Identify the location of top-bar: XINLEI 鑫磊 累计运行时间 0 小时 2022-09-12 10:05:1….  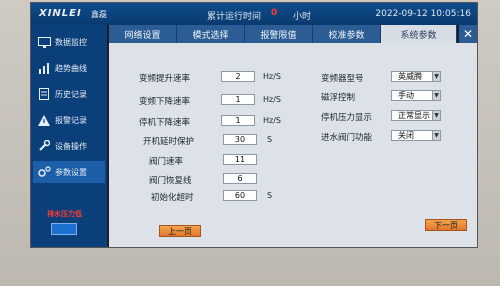
(254, 14).